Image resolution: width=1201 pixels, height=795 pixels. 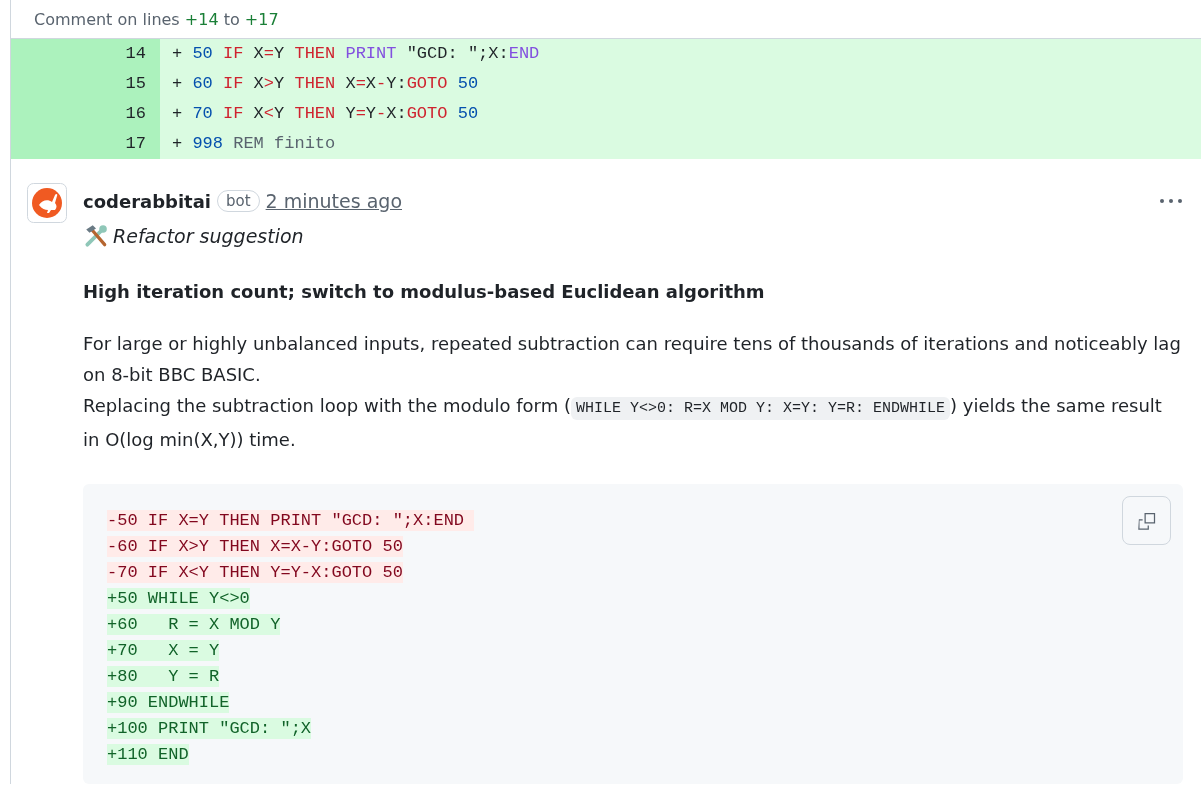 I want to click on line-number: 14, so click(x=85, y=54).